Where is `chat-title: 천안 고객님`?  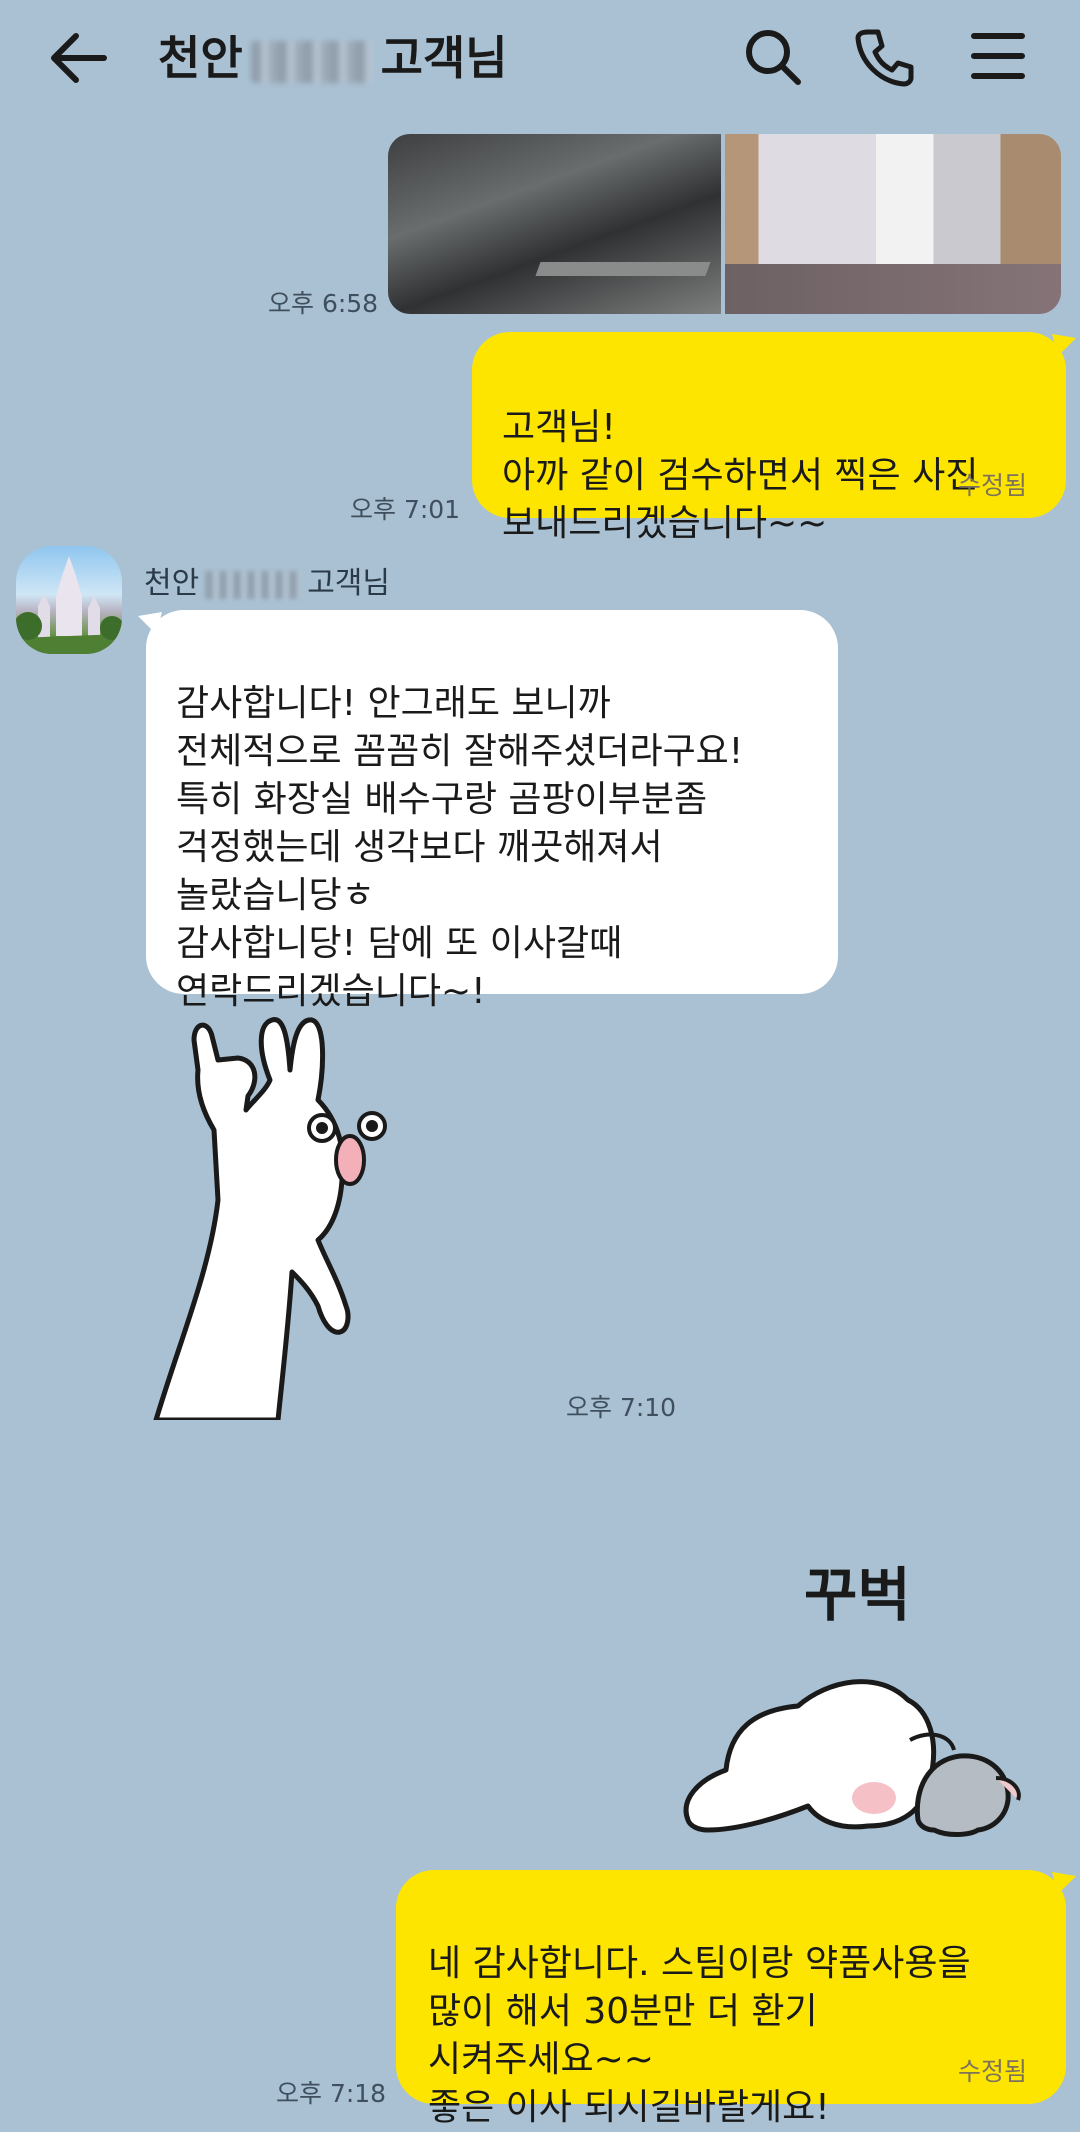 chat-title: 천안 고객님 is located at coordinates (333, 55).